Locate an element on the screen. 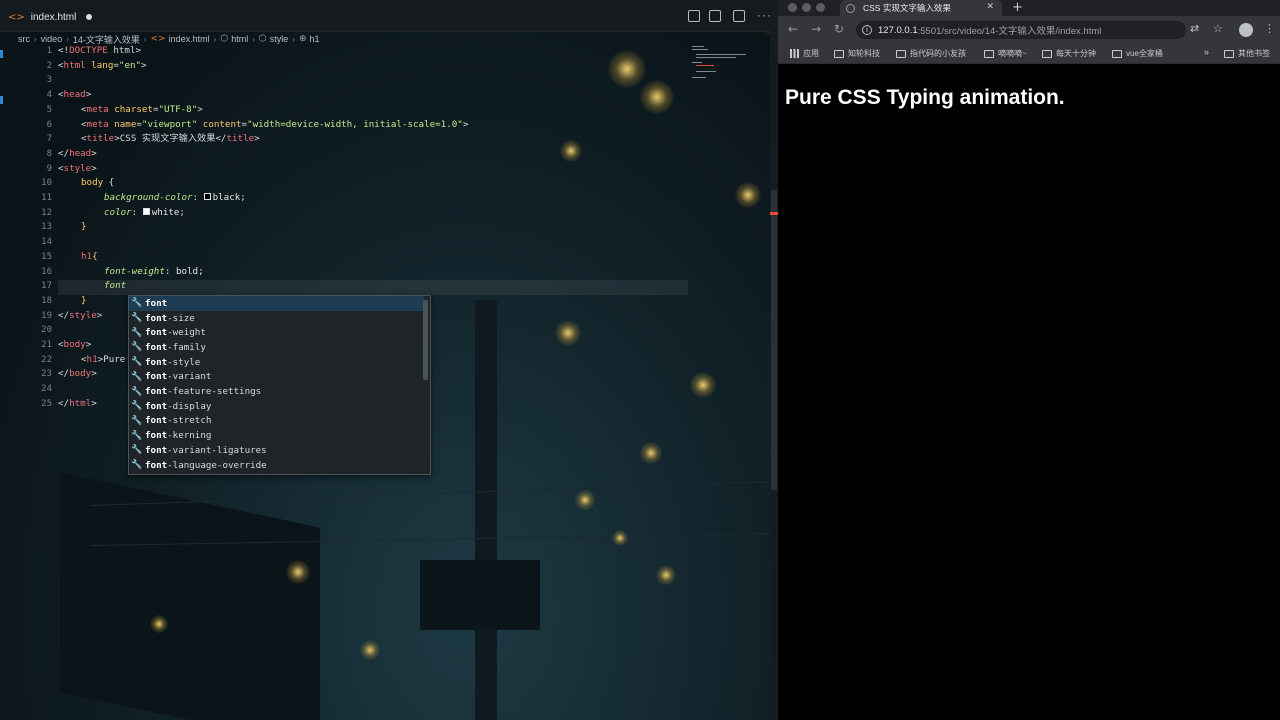 Image resolution: width=1280 pixels, height=720 pixels. breadcrumb-item: src is located at coordinates (24, 39).